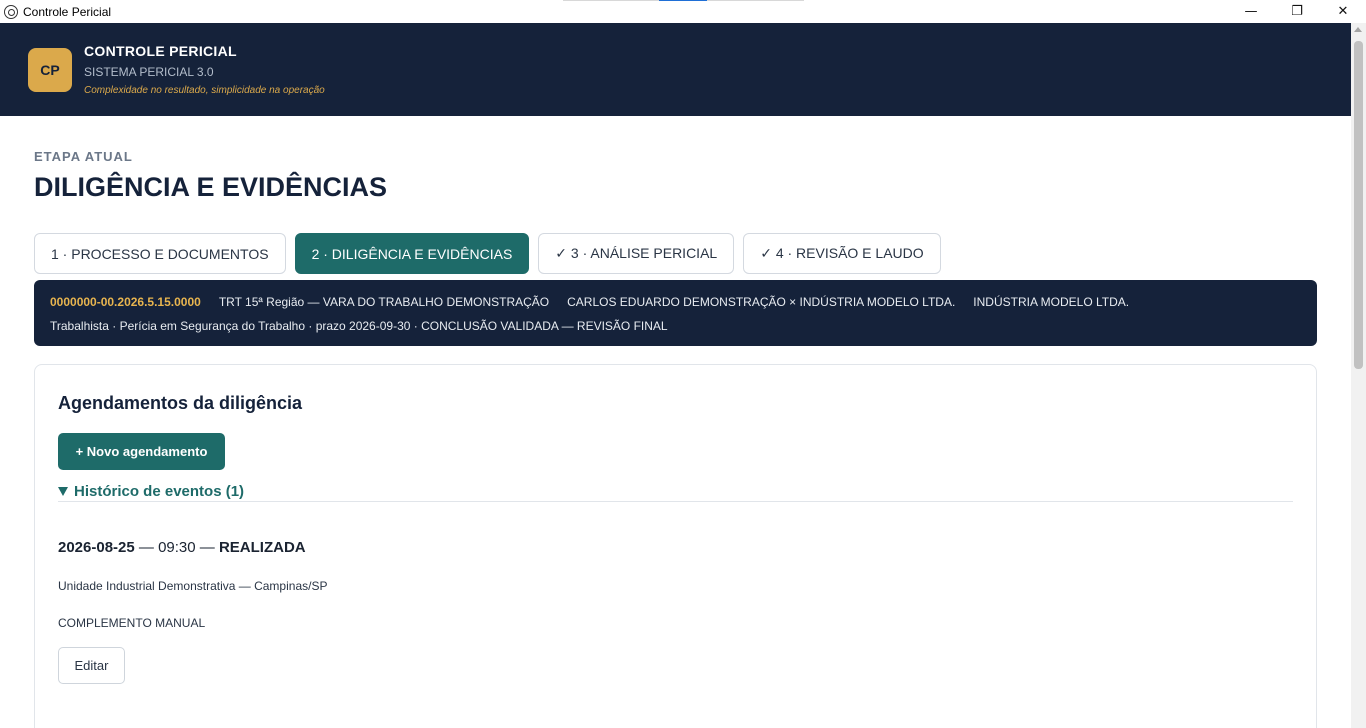  I want to click on window-controls: — ❐ ✕, so click(1297, 11).